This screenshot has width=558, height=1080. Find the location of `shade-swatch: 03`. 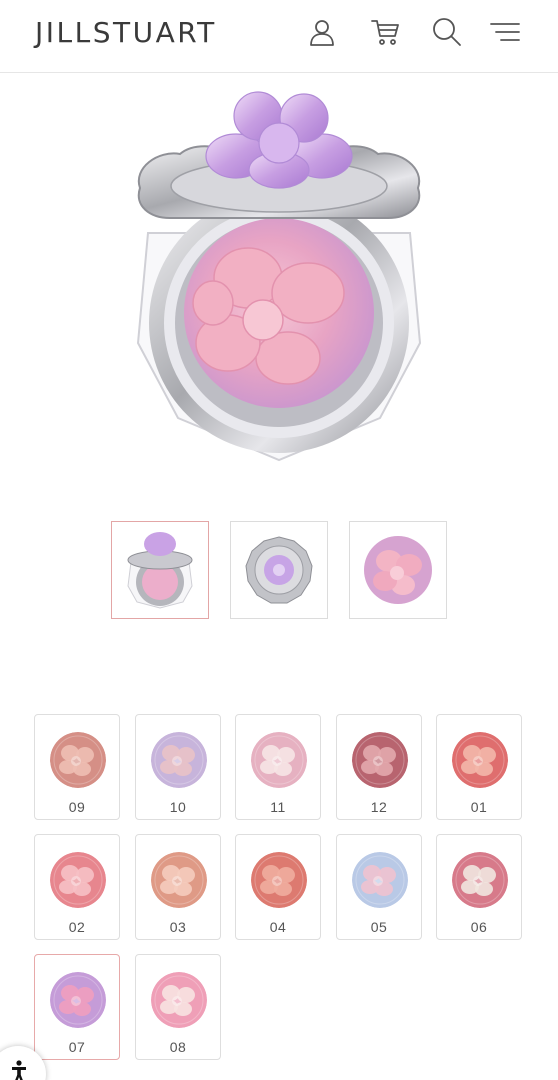

shade-swatch: 03 is located at coordinates (178, 887).